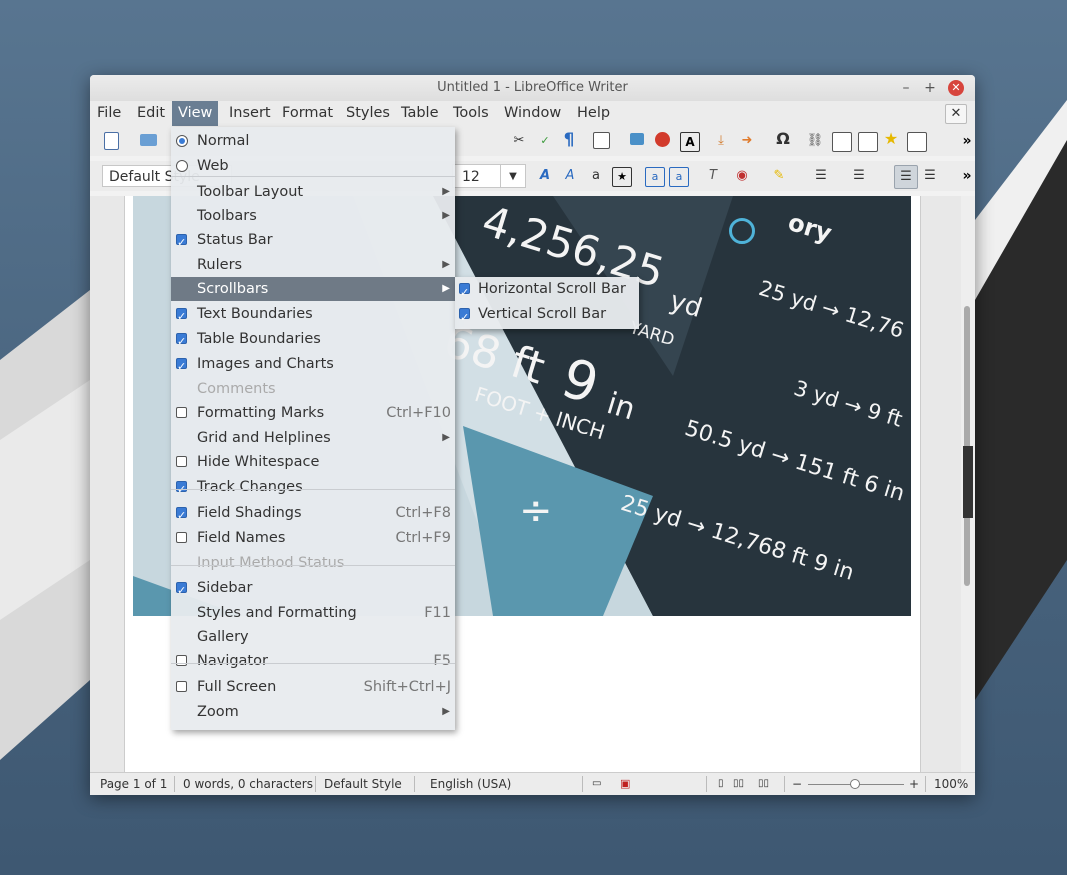  What do you see at coordinates (471, 177) in the screenshot?
I see `font-size-value: 12` at bounding box center [471, 177].